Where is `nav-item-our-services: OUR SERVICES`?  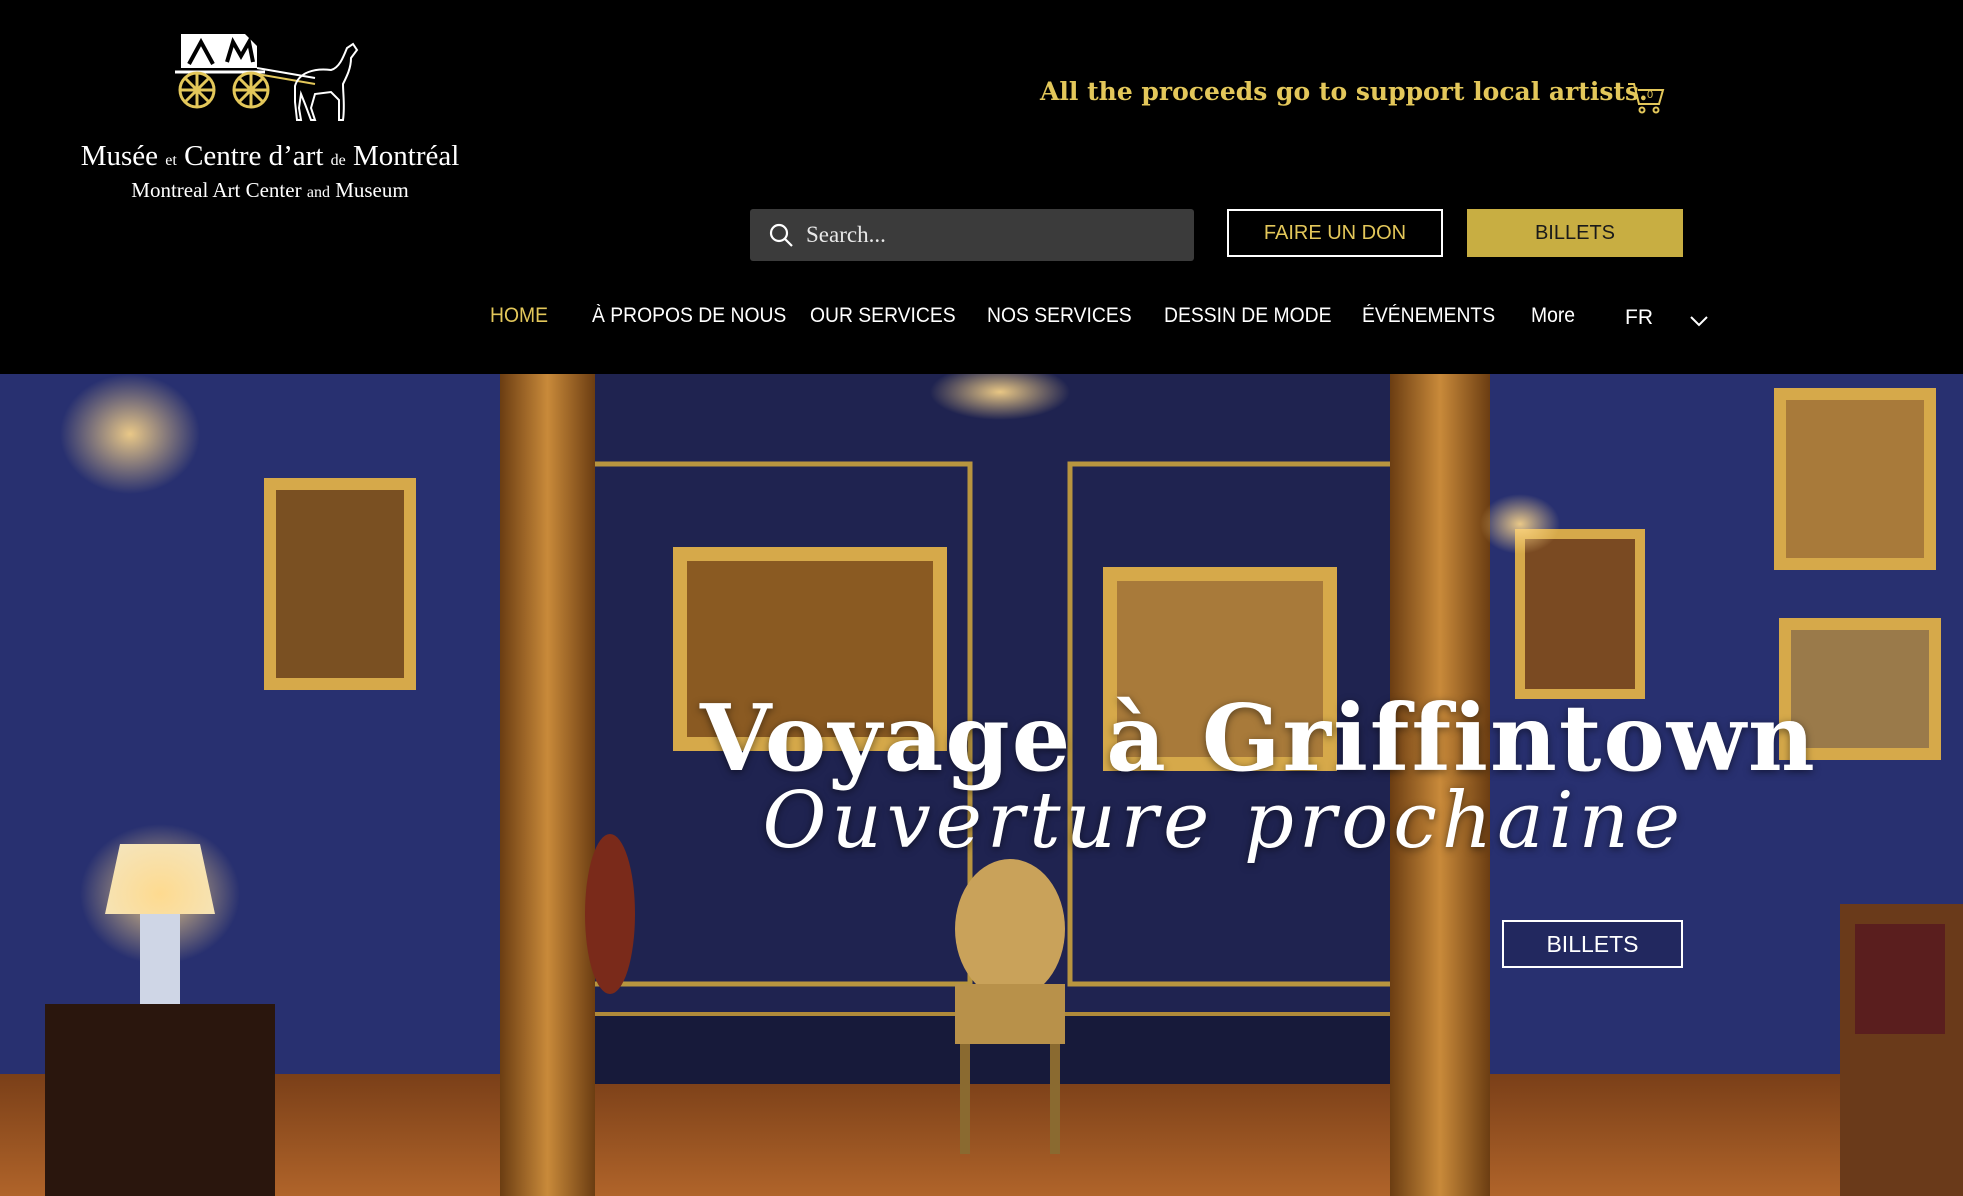
nav-item-our-services: OUR SERVICES is located at coordinates (883, 316).